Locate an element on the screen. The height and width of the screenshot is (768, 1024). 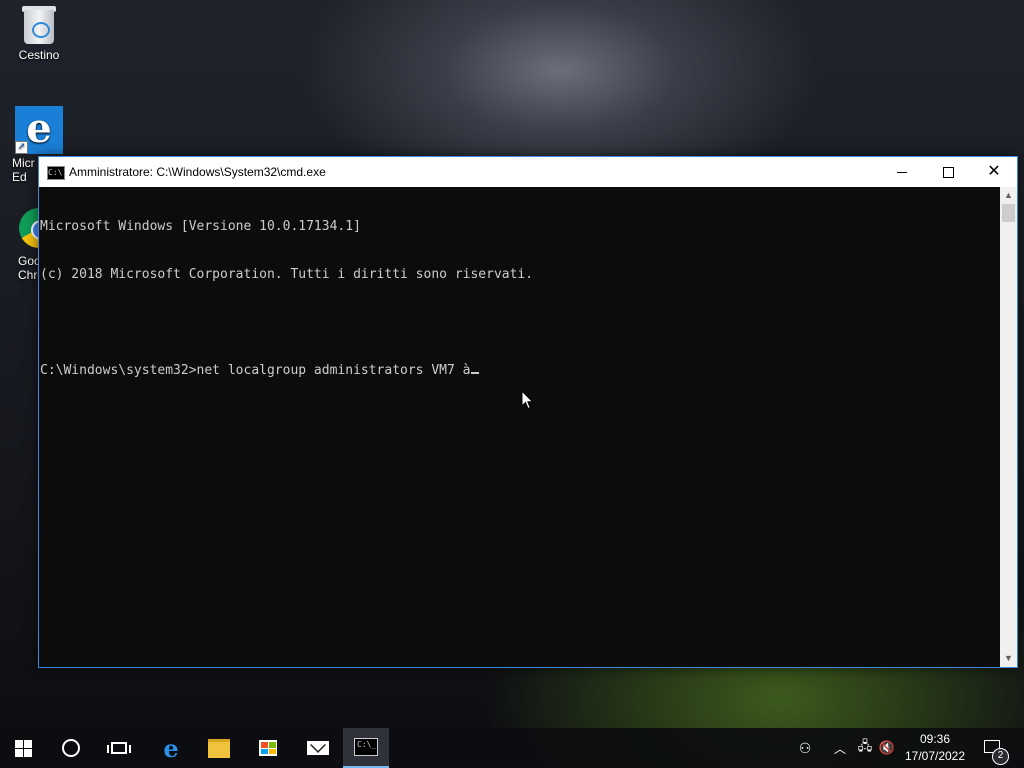
edge-icon: e is located at coordinates (171, 748).